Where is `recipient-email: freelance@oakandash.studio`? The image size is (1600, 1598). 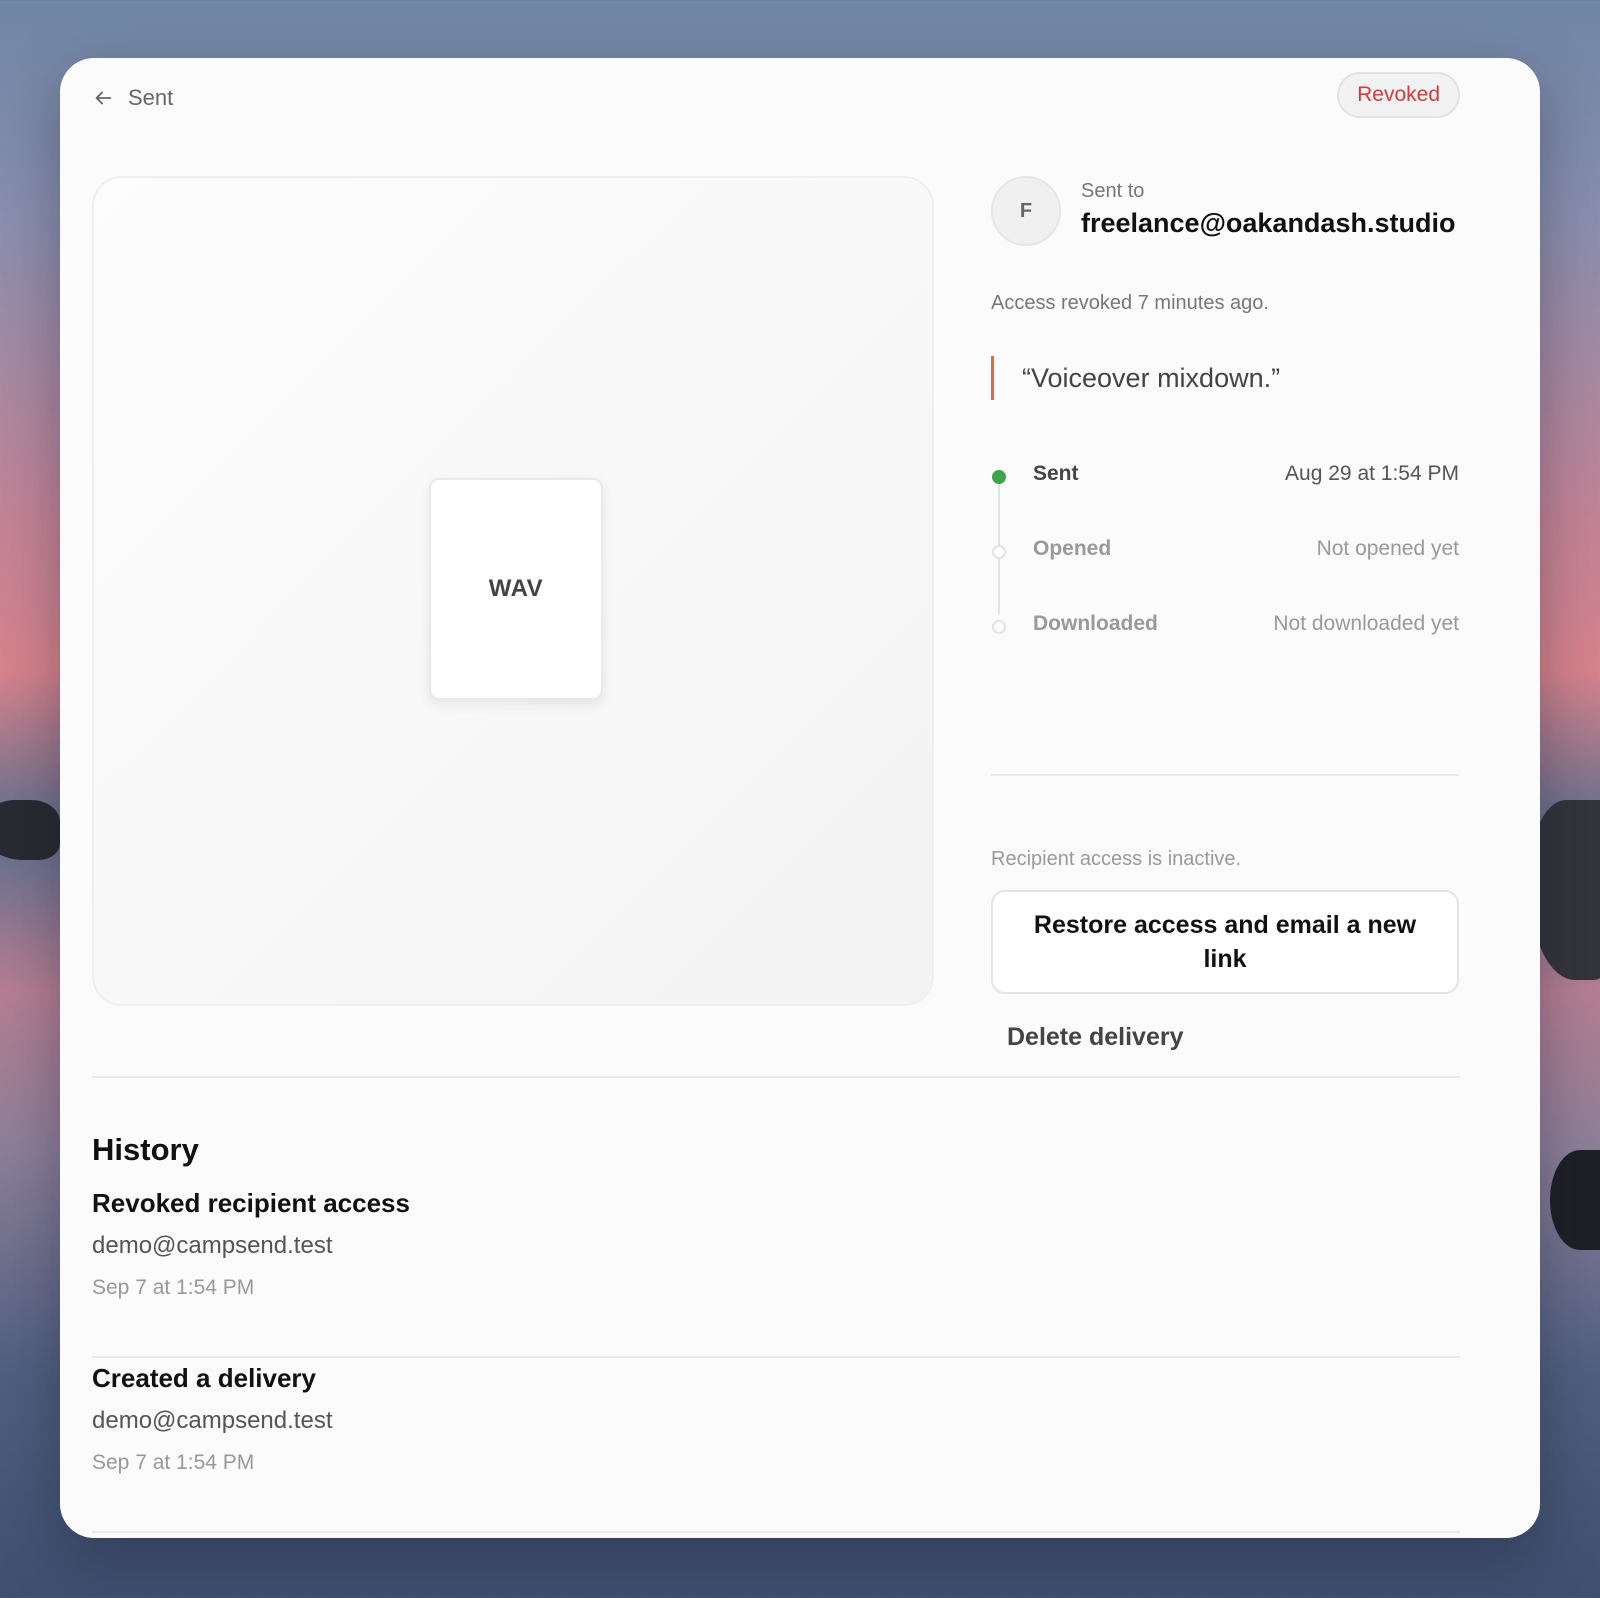 recipient-email: freelance@oakandash.studio is located at coordinates (1268, 223).